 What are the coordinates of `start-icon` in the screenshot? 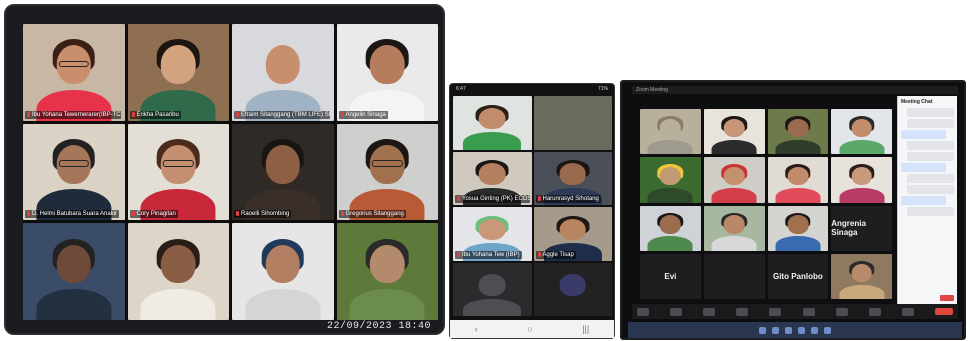 It's located at (762, 330).